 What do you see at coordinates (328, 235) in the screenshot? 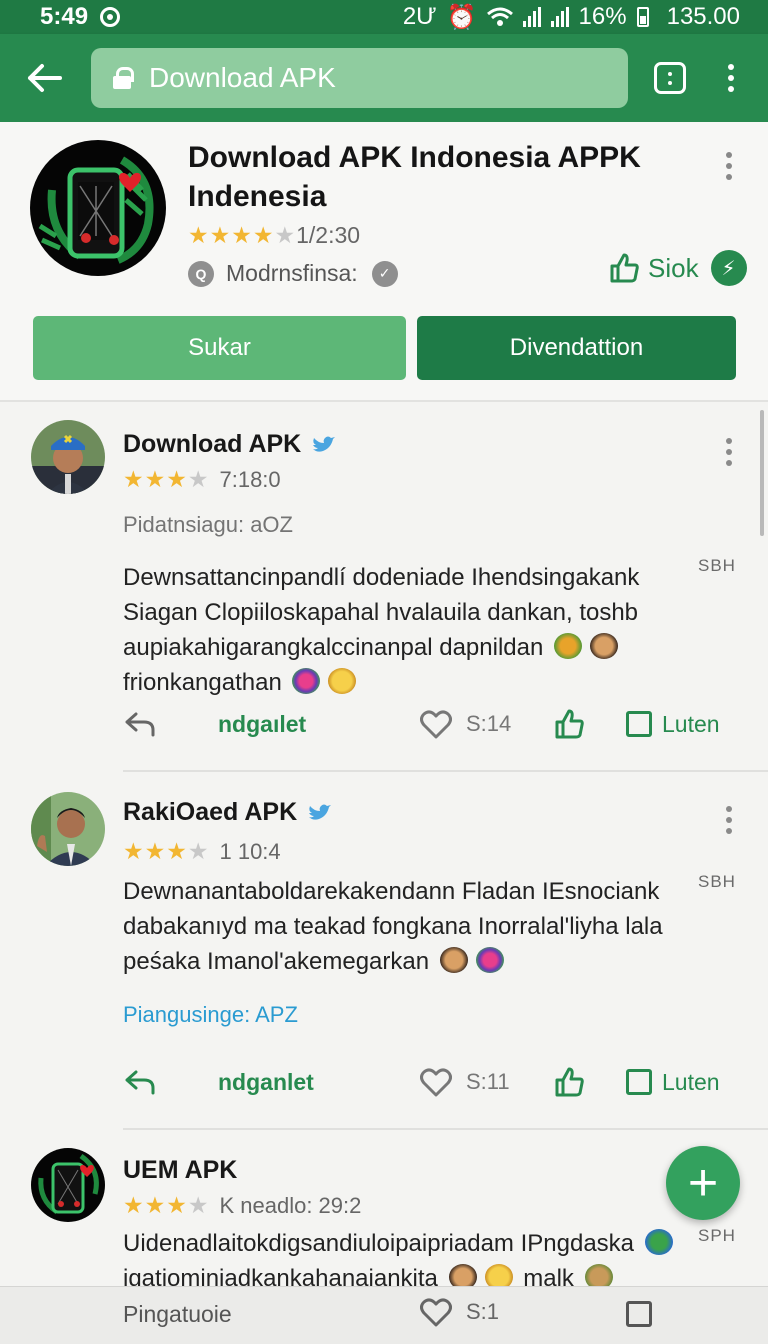
I see `app-rating-meta: 1/2:30` at bounding box center [328, 235].